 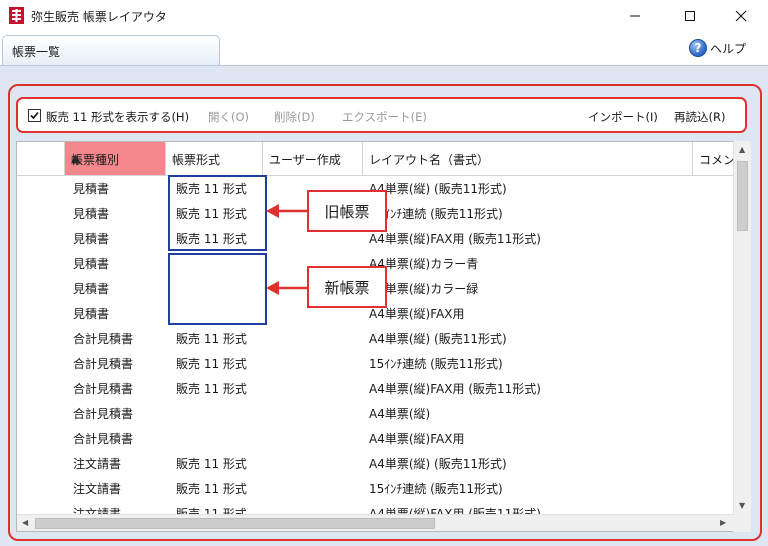 What do you see at coordinates (742, 523) in the screenshot?
I see `scrollbar-corner` at bounding box center [742, 523].